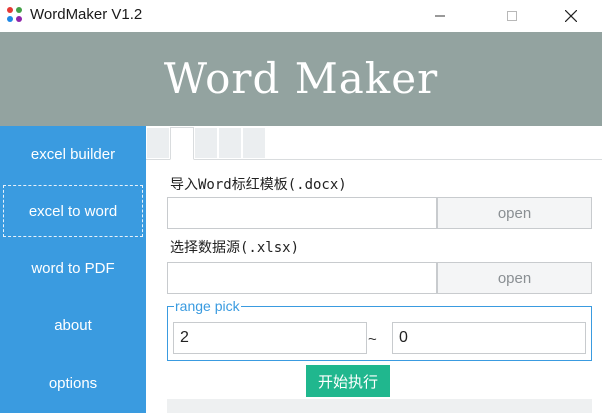 The width and height of the screenshot is (602, 413). What do you see at coordinates (270, 338) in the screenshot?
I see `range-from-field: 2` at bounding box center [270, 338].